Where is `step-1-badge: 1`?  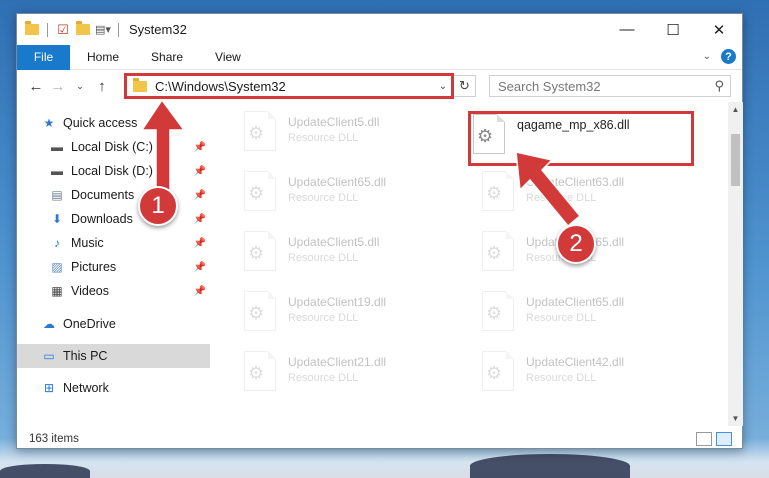 step-1-badge: 1 is located at coordinates (158, 206).